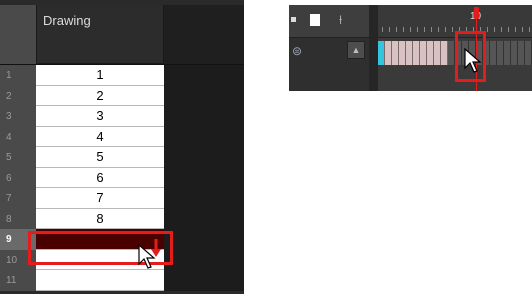 The height and width of the screenshot is (294, 532). What do you see at coordinates (18, 116) in the screenshot?
I see `row-number: 3` at bounding box center [18, 116].